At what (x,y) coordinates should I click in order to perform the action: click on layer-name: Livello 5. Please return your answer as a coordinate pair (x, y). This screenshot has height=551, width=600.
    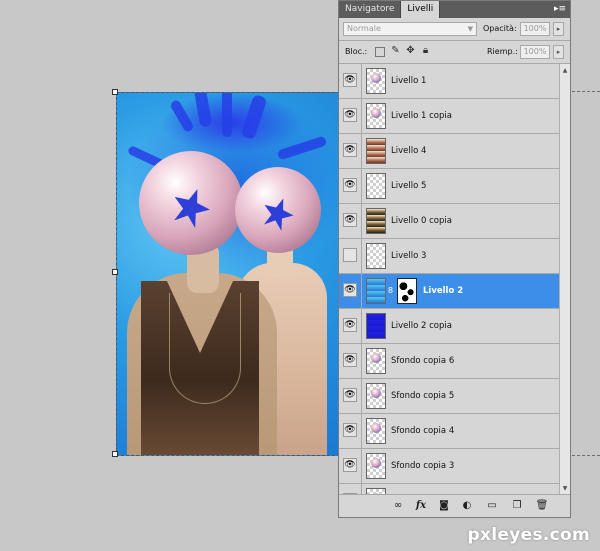
    Looking at the image, I should click on (409, 186).